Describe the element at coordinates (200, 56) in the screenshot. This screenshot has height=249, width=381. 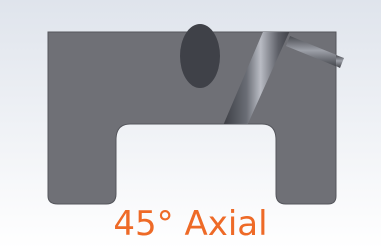
I see `oval-hole` at that location.